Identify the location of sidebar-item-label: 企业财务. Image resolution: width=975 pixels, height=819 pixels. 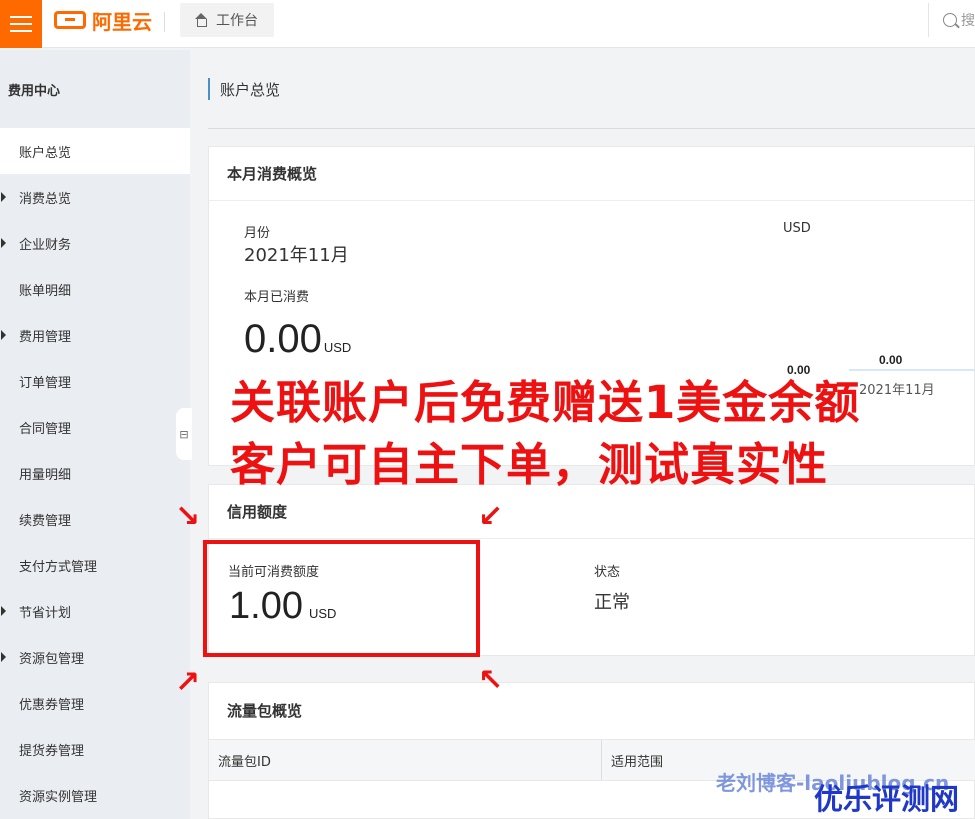
(45, 245).